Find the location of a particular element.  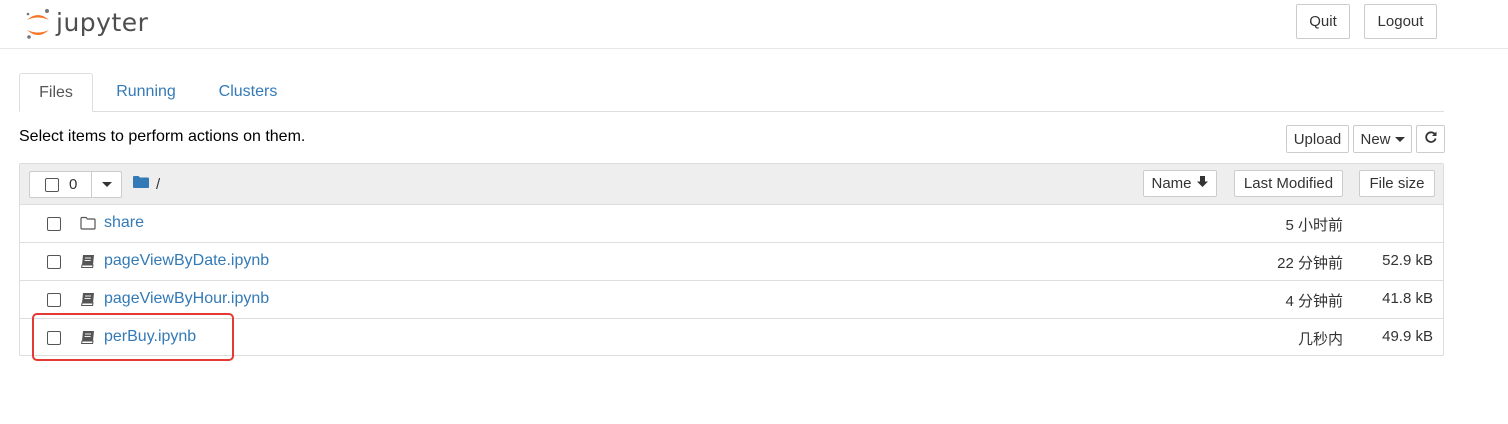

jupyter-logo: jupyter is located at coordinates (85, 24).